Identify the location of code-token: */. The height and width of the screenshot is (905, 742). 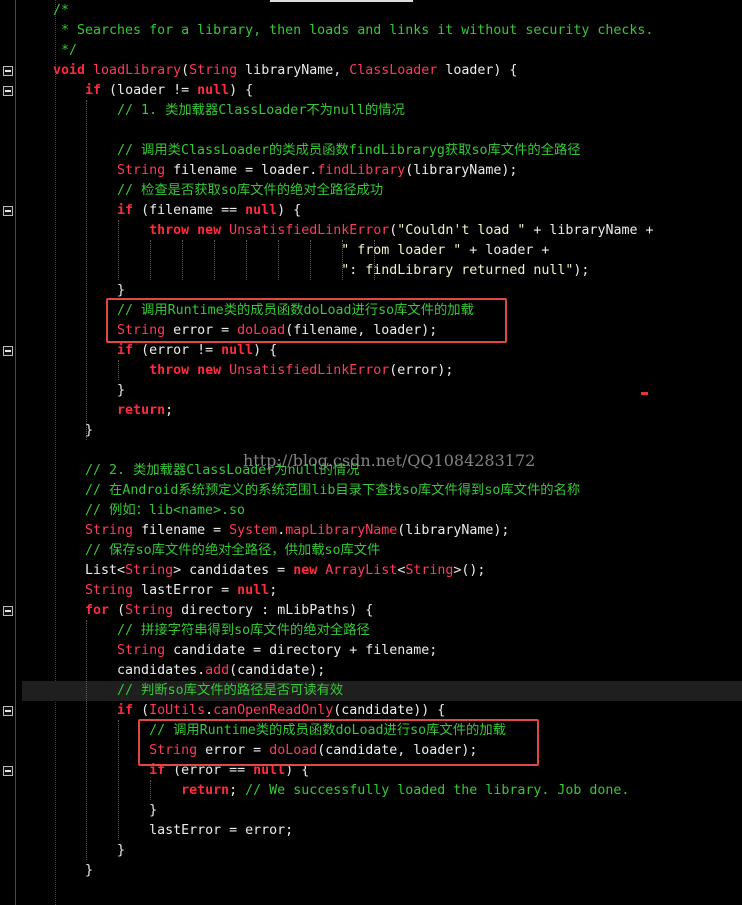
(65, 50).